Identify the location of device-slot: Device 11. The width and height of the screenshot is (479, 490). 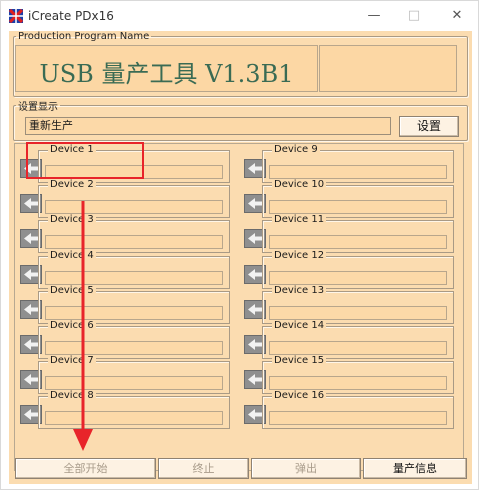
(351, 234).